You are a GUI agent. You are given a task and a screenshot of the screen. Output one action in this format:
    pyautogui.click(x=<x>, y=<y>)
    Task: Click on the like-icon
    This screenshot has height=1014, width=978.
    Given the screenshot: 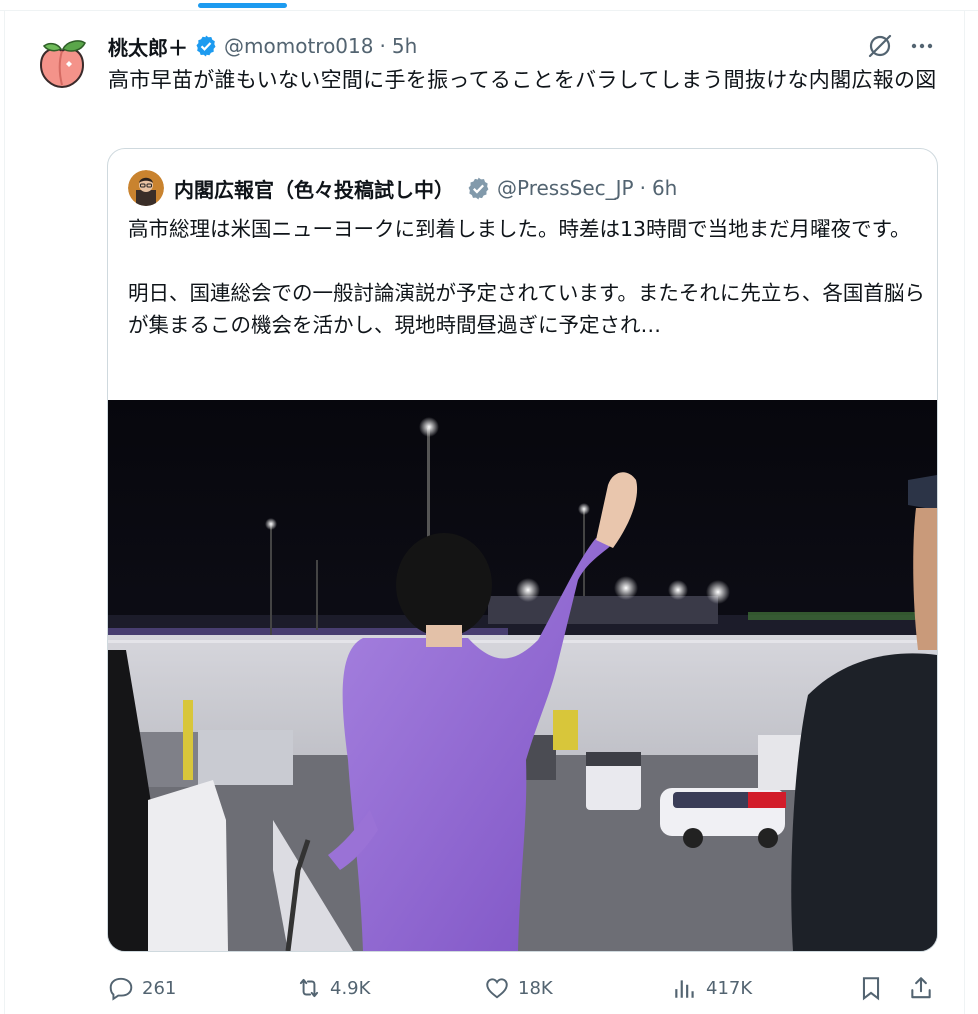 What is the action you would take?
    pyautogui.click(x=497, y=988)
    